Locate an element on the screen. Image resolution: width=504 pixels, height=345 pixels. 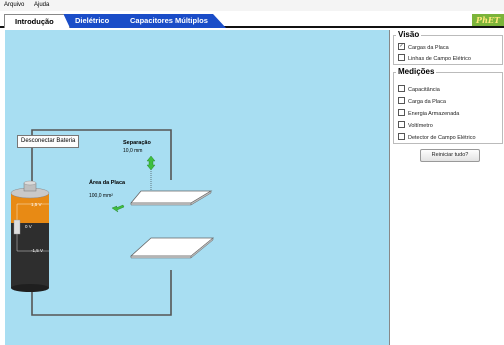
checkbox-field-detector: Detector de Campo Elétrico is located at coordinates (437, 137).